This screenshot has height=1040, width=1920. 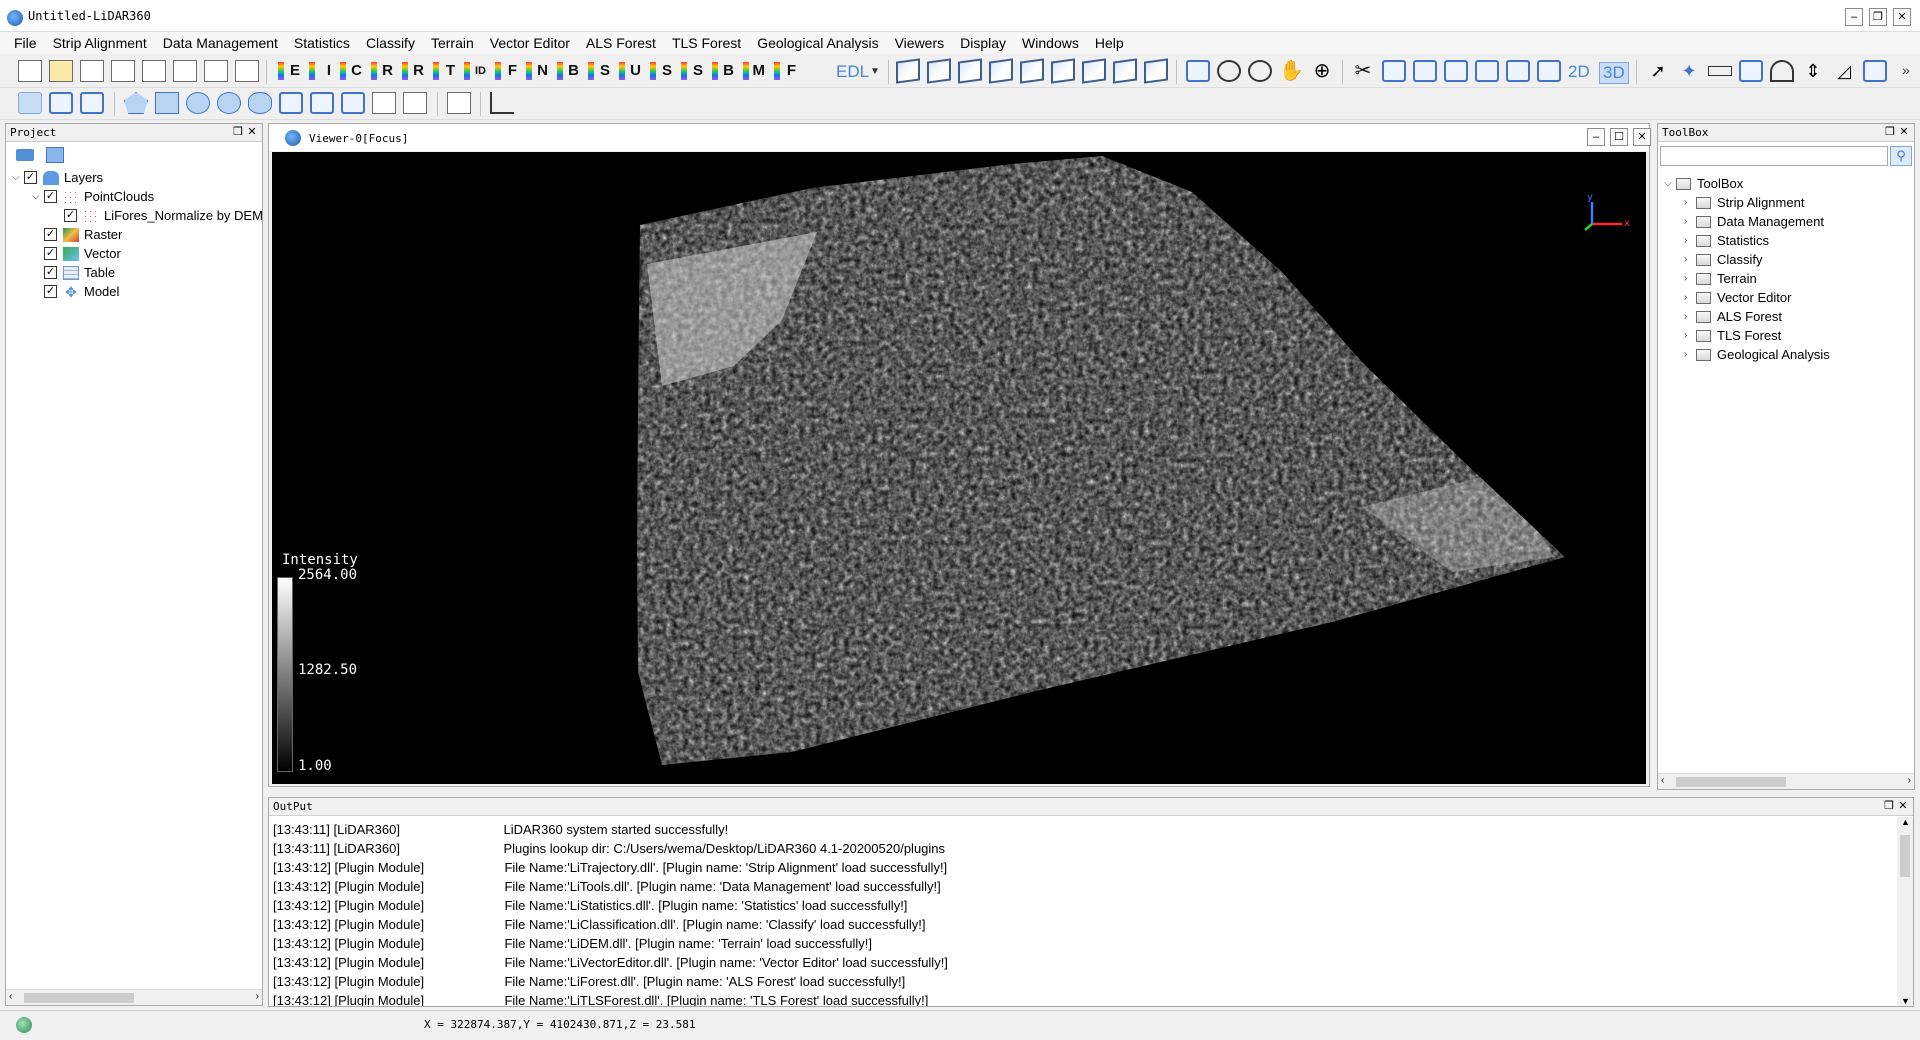 What do you see at coordinates (506, 71) in the screenshot?
I see `color-by-flag-icon: F` at bounding box center [506, 71].